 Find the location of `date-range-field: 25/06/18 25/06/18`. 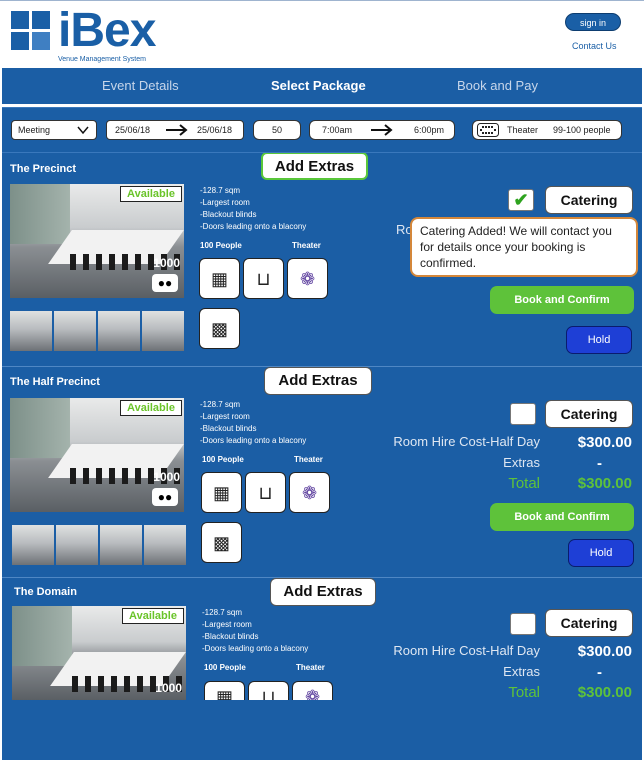

date-range-field: 25/06/18 25/06/18 is located at coordinates (175, 130).